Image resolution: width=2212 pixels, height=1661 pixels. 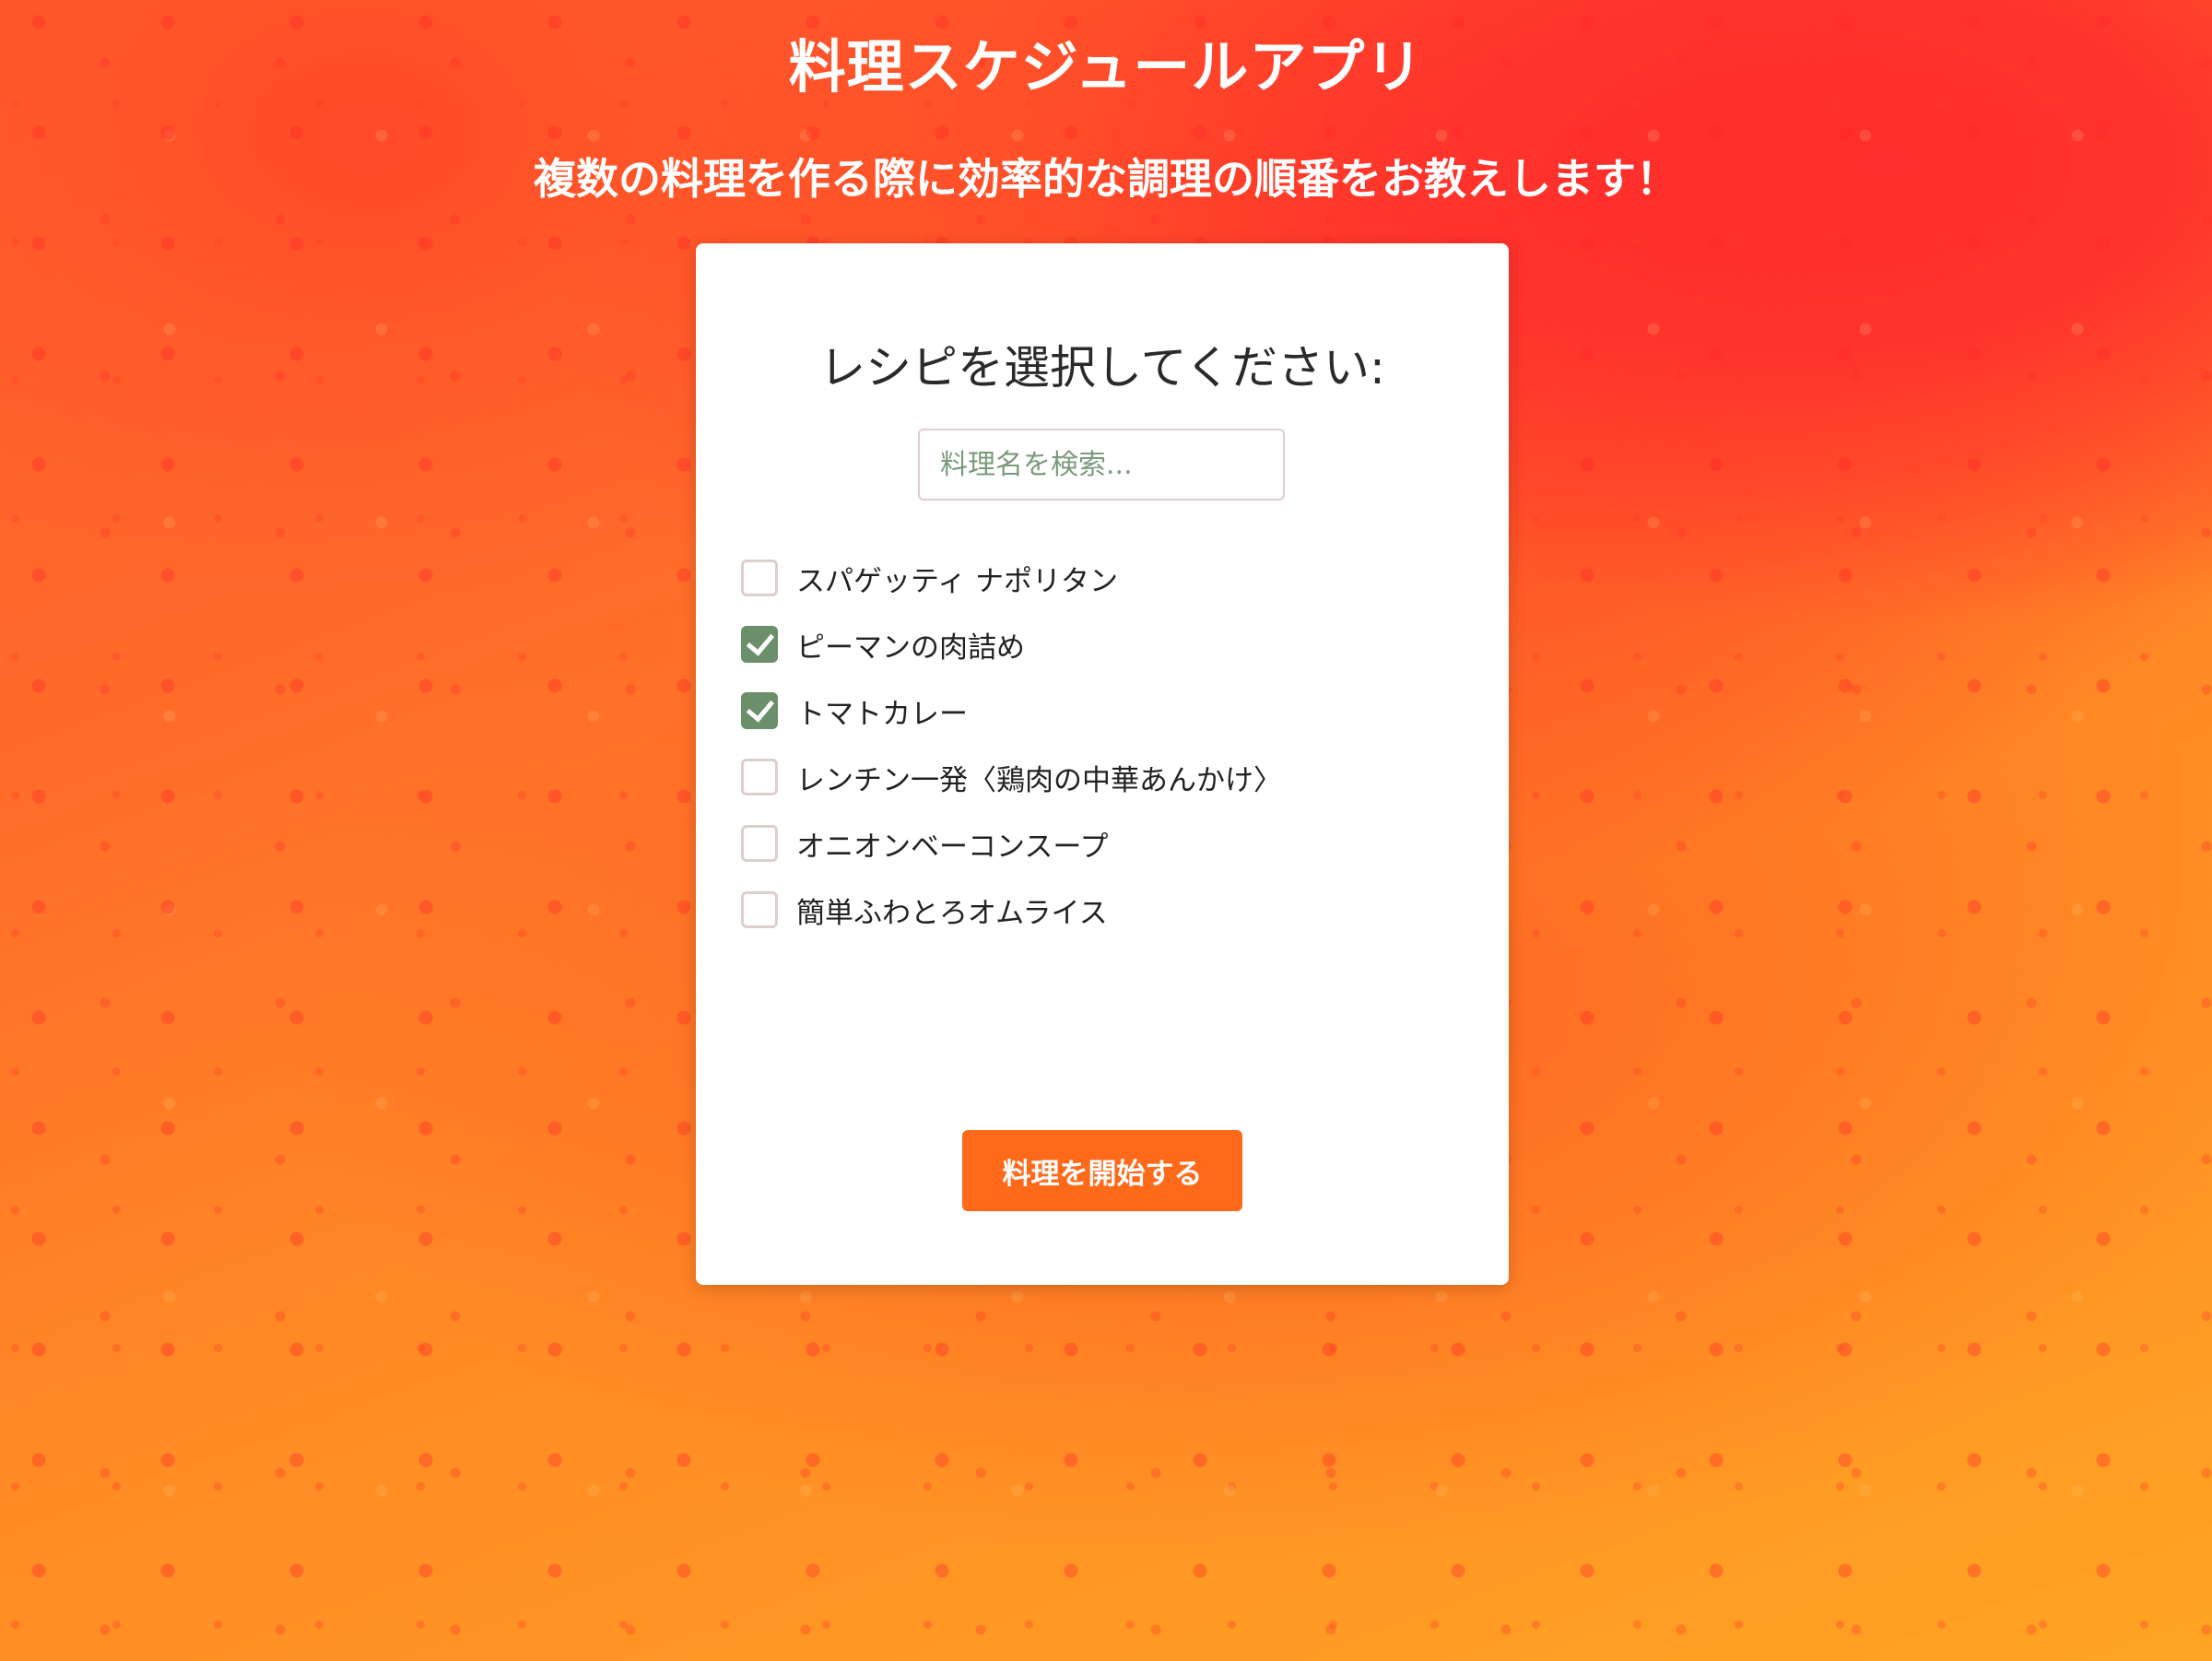 I want to click on recipe-item: オニオンベーコンスープ, so click(x=1011, y=844).